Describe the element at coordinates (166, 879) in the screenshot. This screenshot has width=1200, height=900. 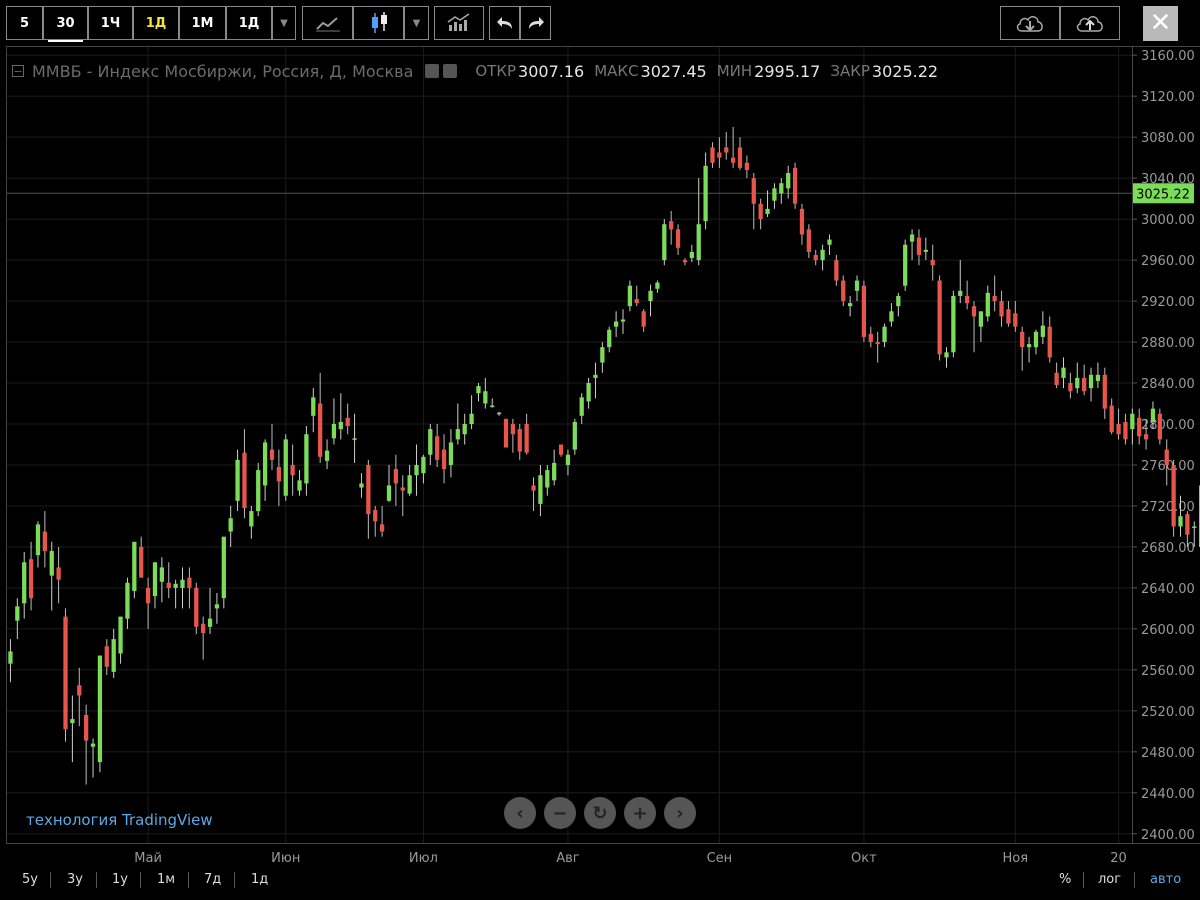
I see `range-1m-button: 1м` at that location.